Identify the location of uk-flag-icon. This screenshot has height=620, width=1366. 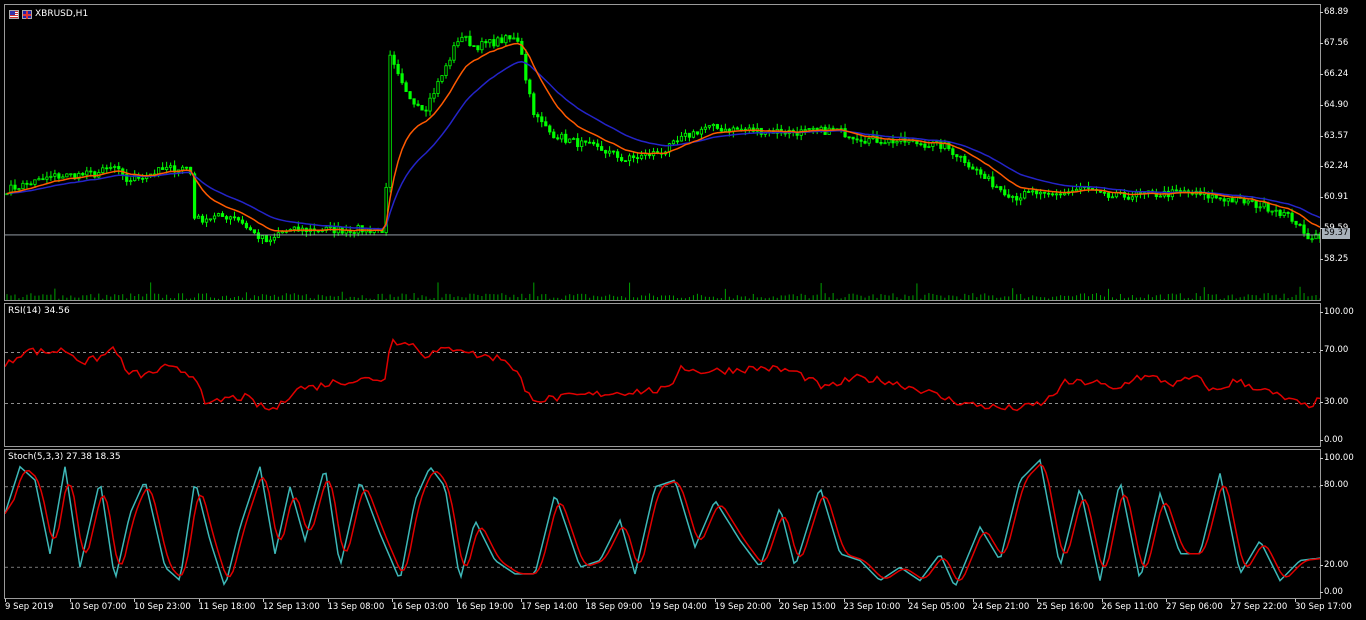
(27, 14).